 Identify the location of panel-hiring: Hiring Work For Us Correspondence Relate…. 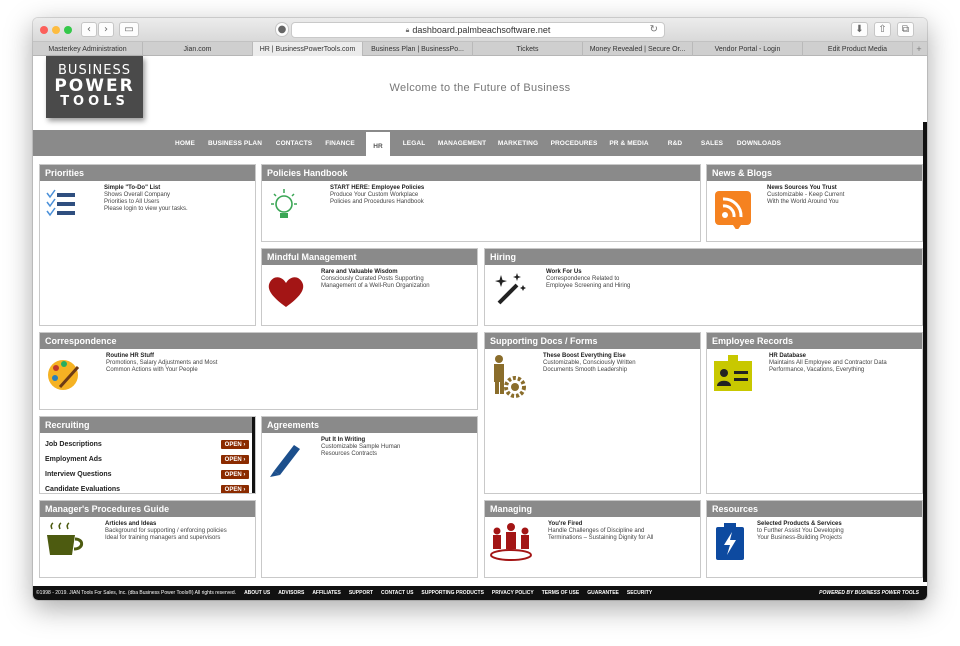
(703, 287).